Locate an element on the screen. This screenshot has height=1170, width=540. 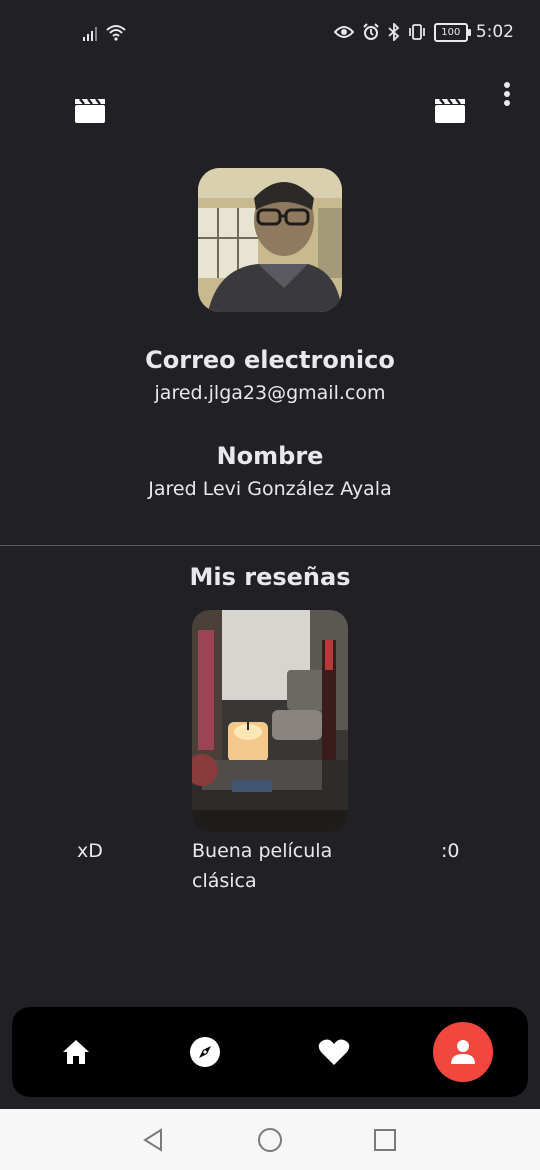
bluetooth-icon is located at coordinates (394, 32).